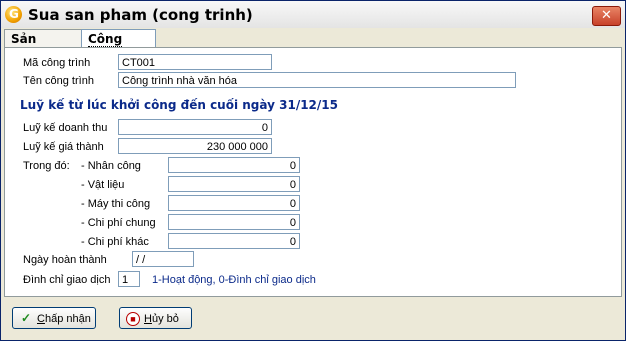 The image size is (626, 341). I want to click on window-title: Sua san pham (cong trinh), so click(140, 15).